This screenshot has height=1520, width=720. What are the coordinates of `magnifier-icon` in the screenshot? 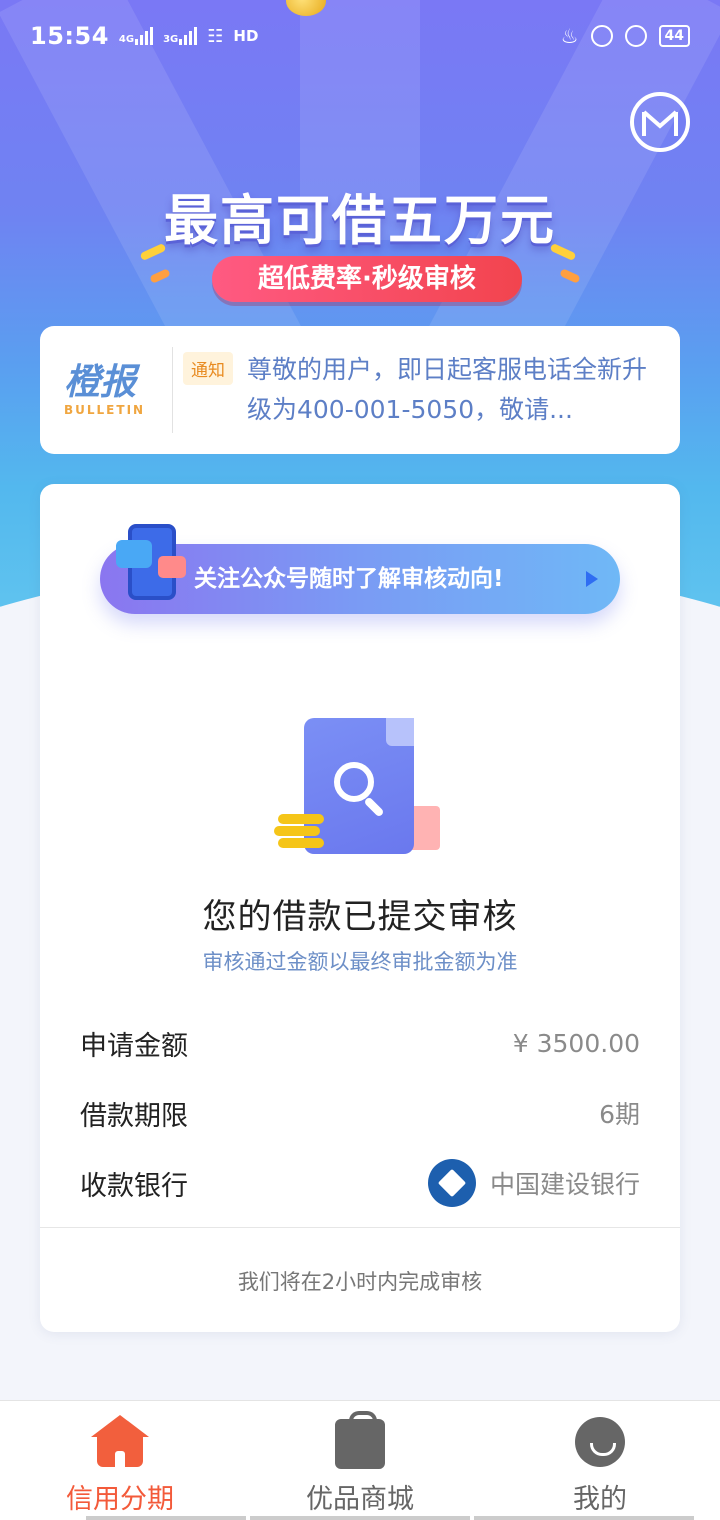 It's located at (354, 782).